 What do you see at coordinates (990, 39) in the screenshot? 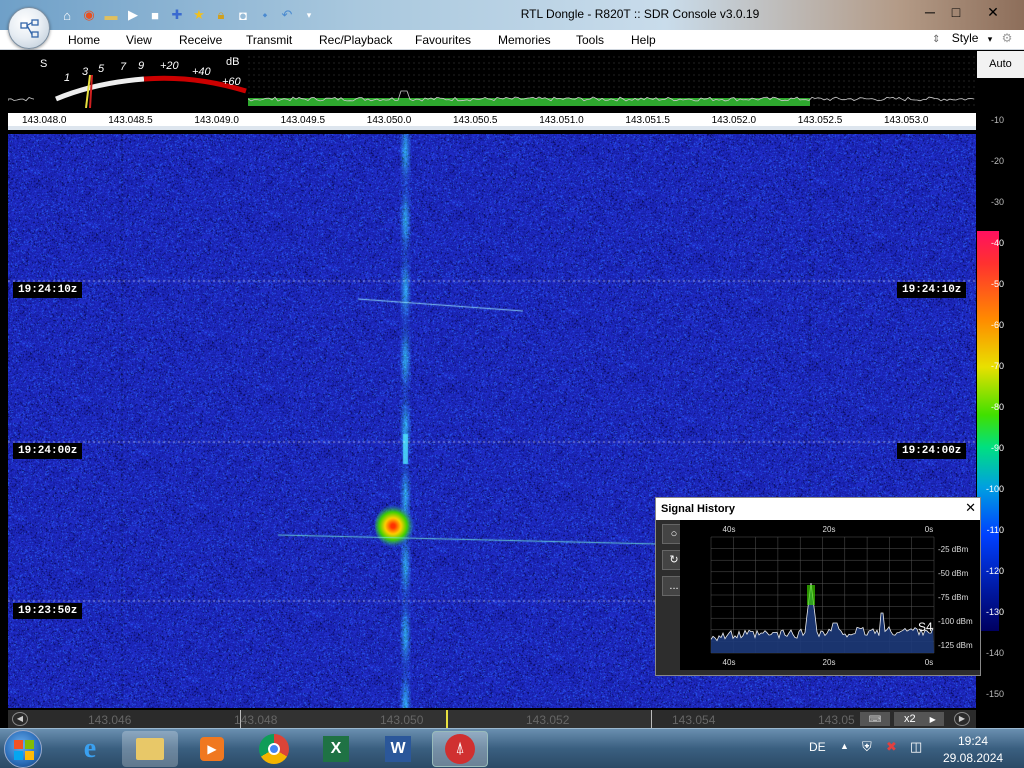
I see `style-dropdown-icon: ▾` at bounding box center [990, 39].